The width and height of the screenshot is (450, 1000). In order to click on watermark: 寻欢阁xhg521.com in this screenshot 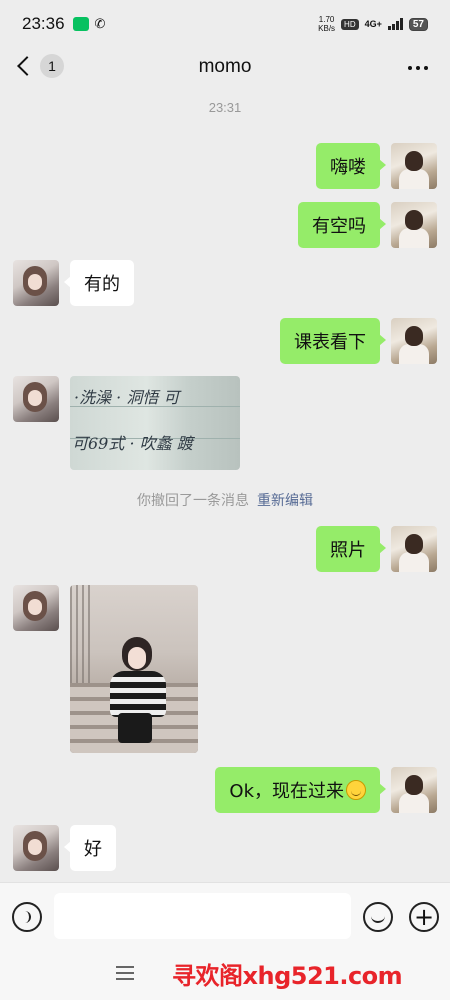, I will do `click(287, 976)`.